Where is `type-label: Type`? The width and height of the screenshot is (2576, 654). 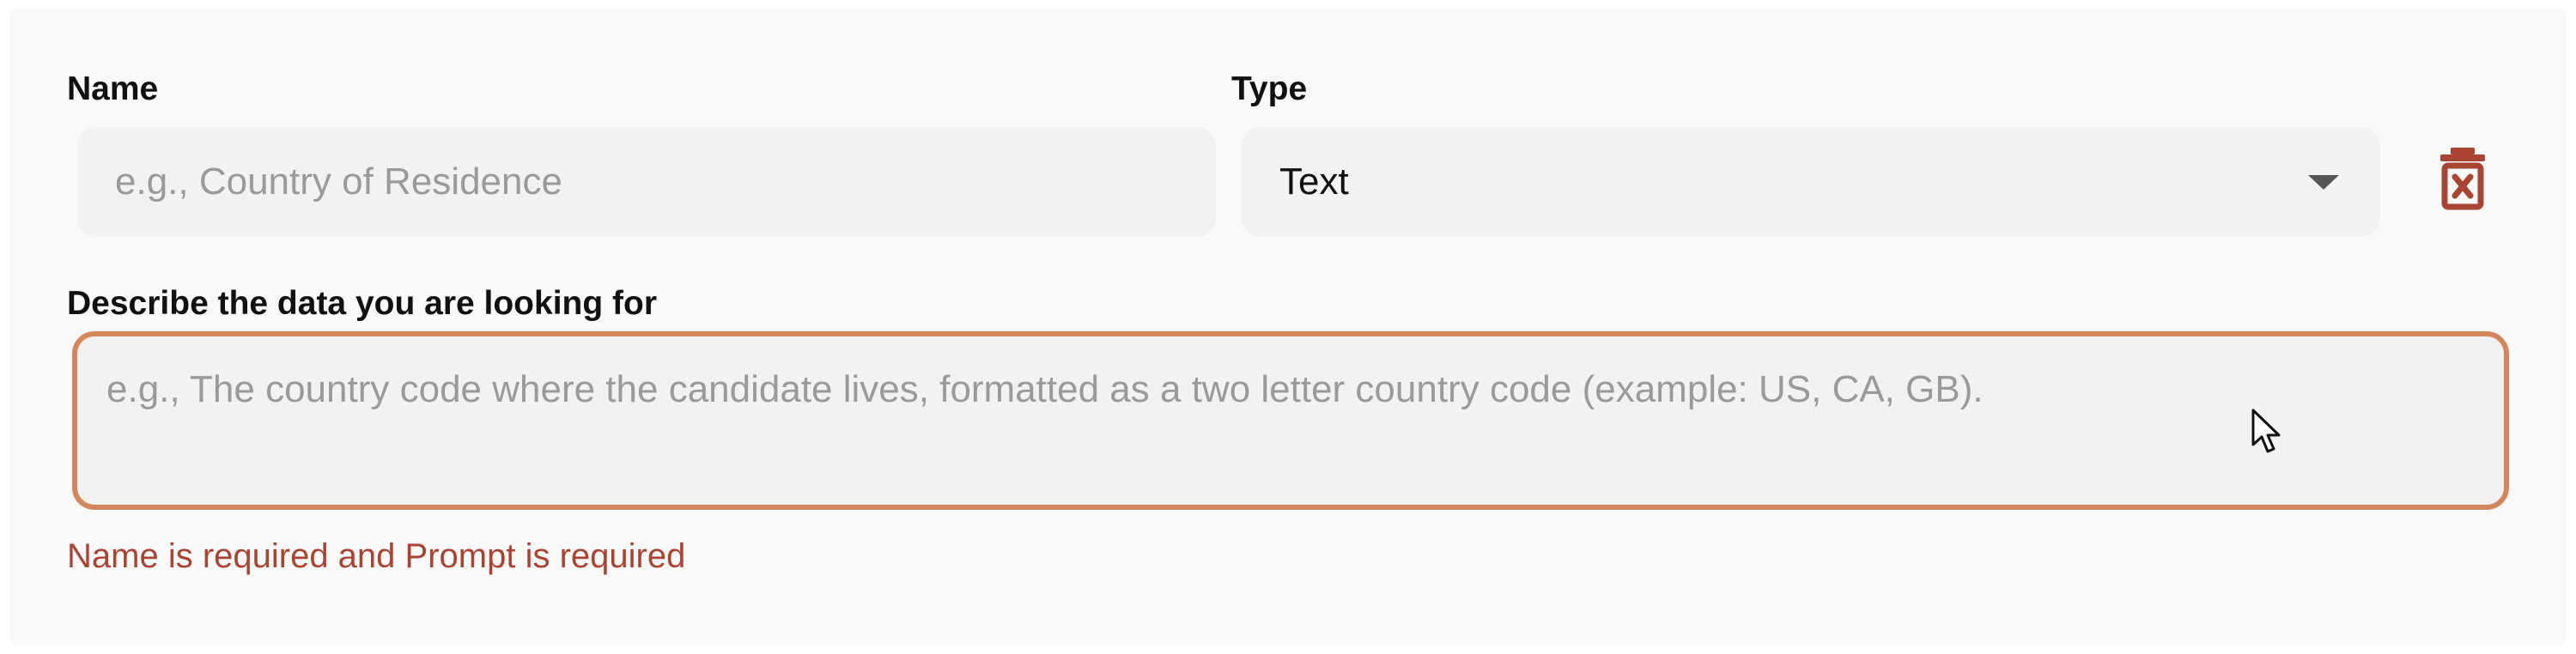
type-label: Type is located at coordinates (1269, 88).